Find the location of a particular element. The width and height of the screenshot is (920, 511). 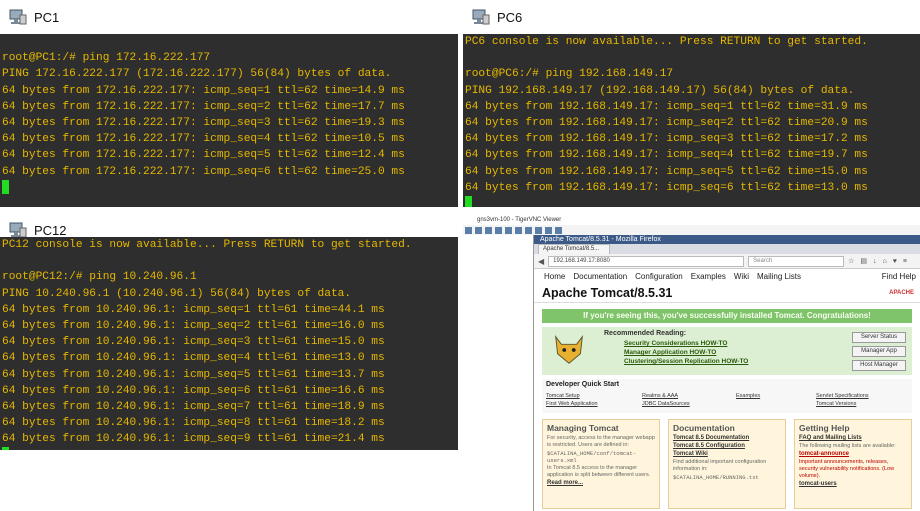

terminal-line: root@PC6:/# ping 192.168.149.17 is located at coordinates (569, 74).